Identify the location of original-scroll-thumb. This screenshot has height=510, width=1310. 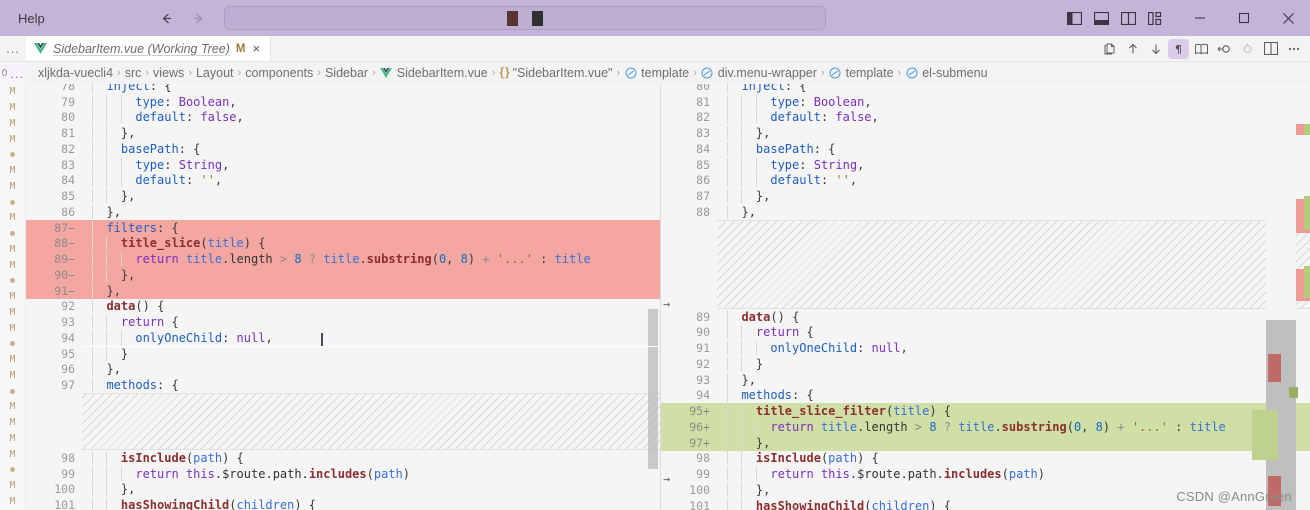
(653, 389).